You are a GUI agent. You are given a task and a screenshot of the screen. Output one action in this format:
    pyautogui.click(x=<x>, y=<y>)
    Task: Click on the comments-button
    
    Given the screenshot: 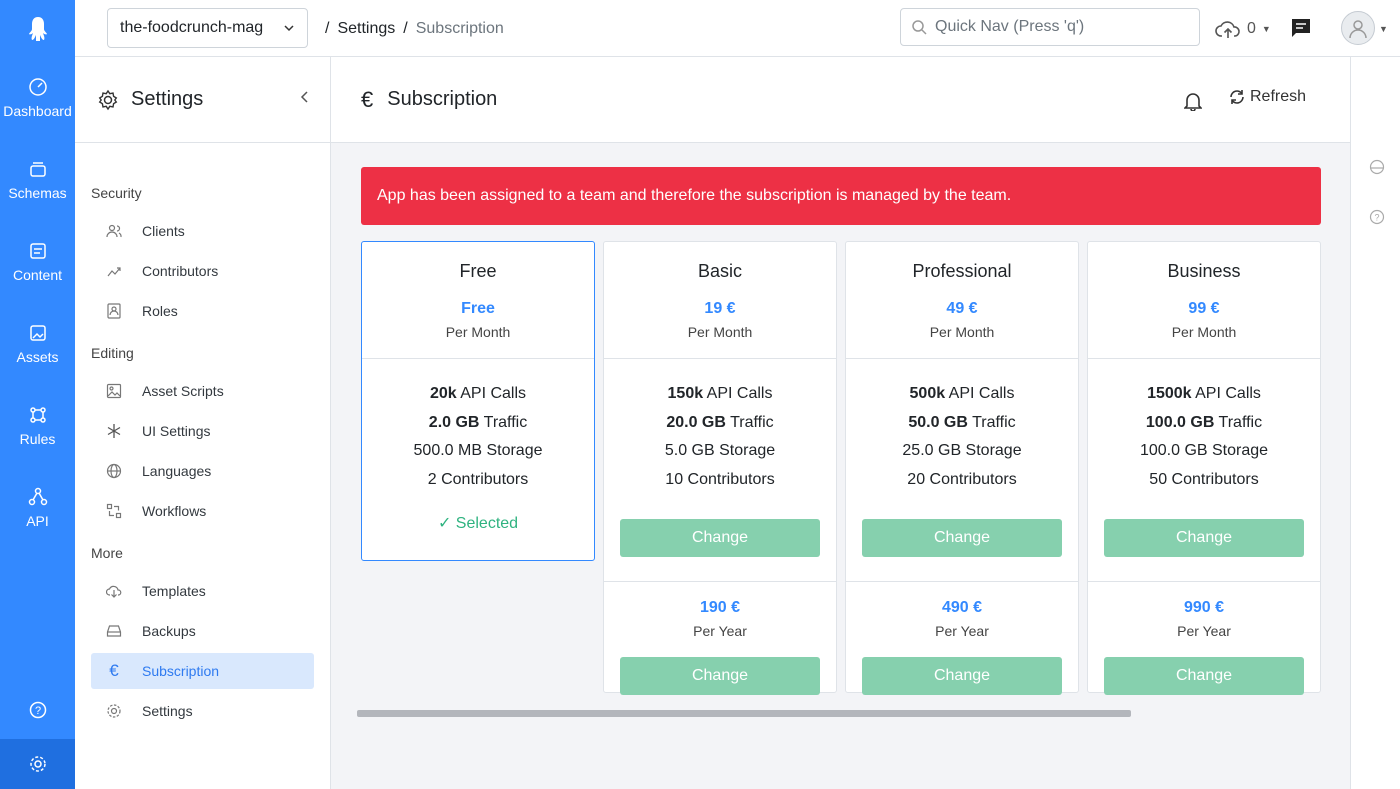 What is the action you would take?
    pyautogui.click(x=1301, y=30)
    